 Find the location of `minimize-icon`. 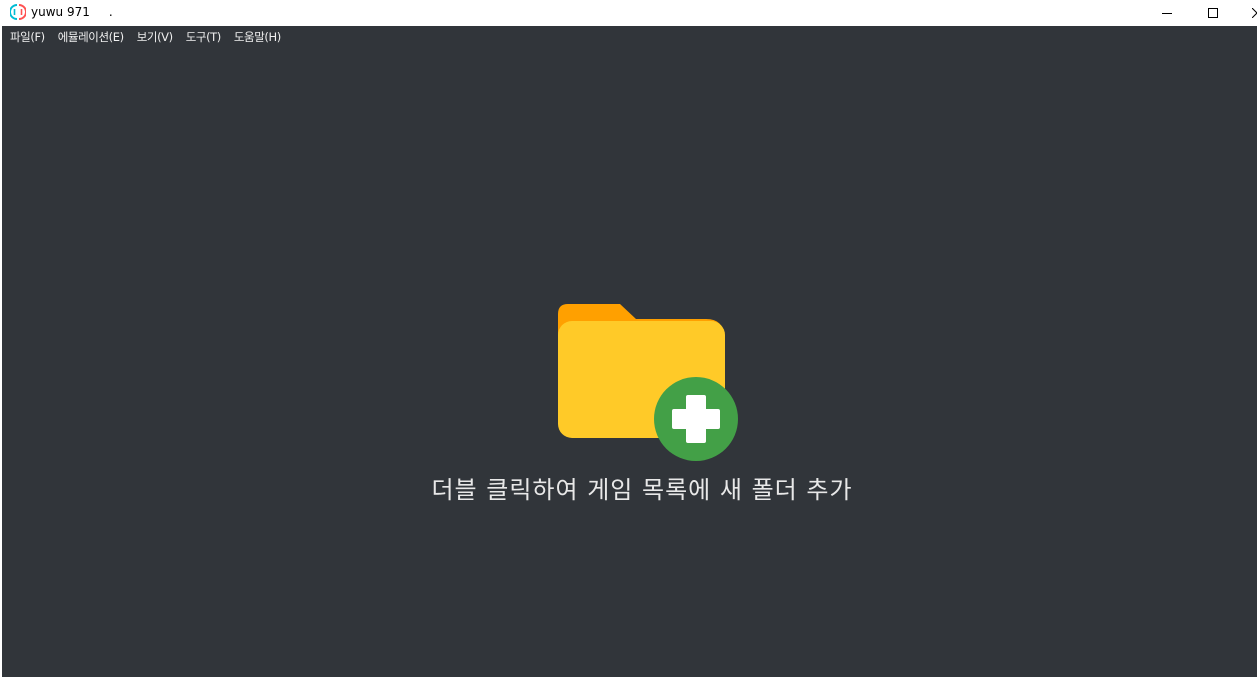

minimize-icon is located at coordinates (1167, 13).